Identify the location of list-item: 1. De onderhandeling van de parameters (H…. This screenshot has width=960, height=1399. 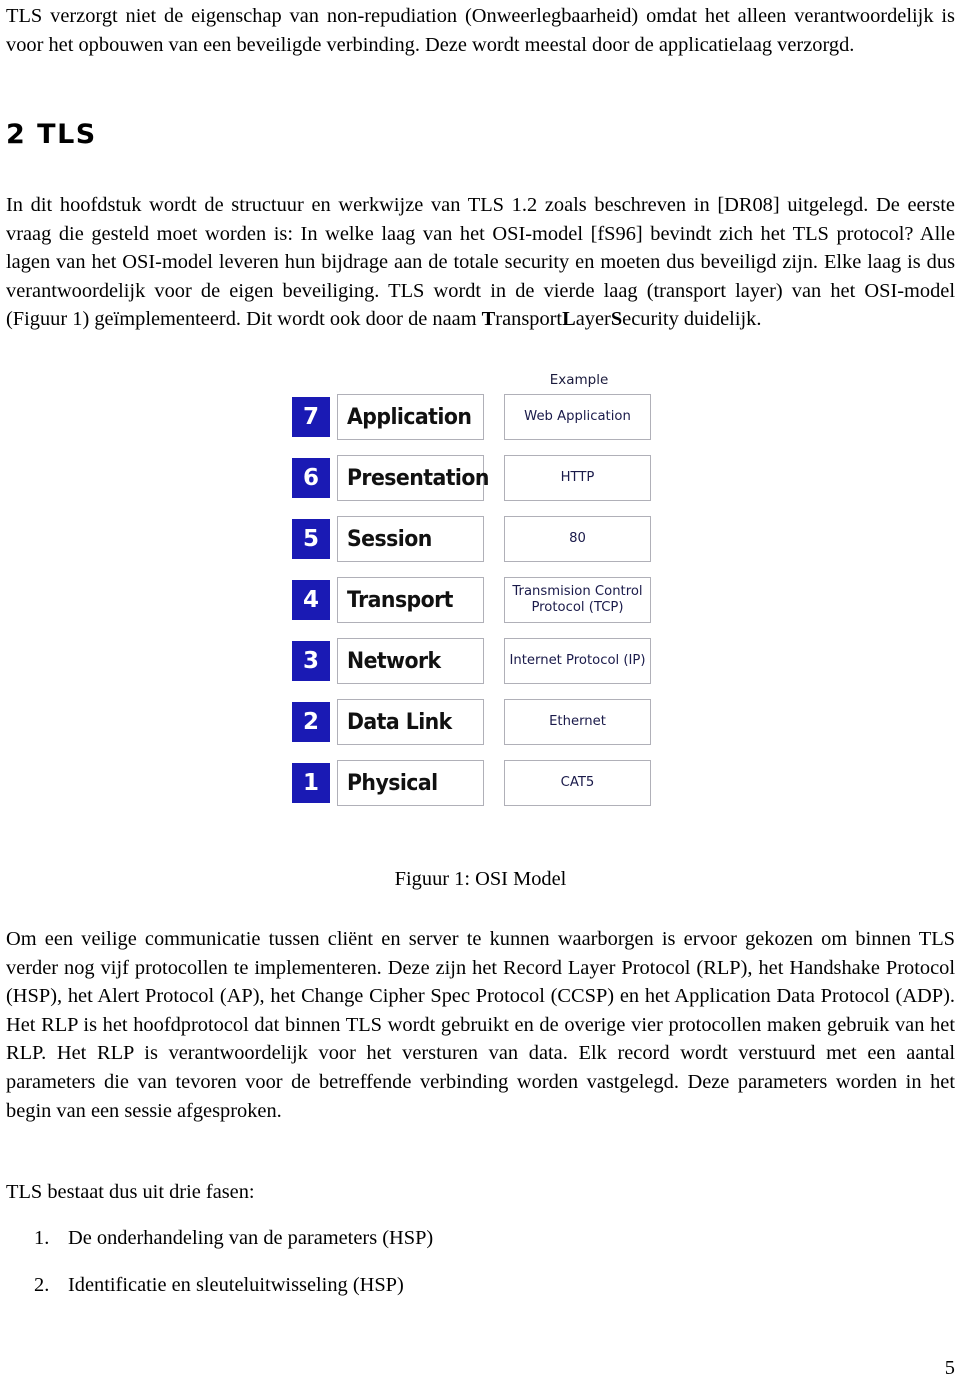
(446, 1238).